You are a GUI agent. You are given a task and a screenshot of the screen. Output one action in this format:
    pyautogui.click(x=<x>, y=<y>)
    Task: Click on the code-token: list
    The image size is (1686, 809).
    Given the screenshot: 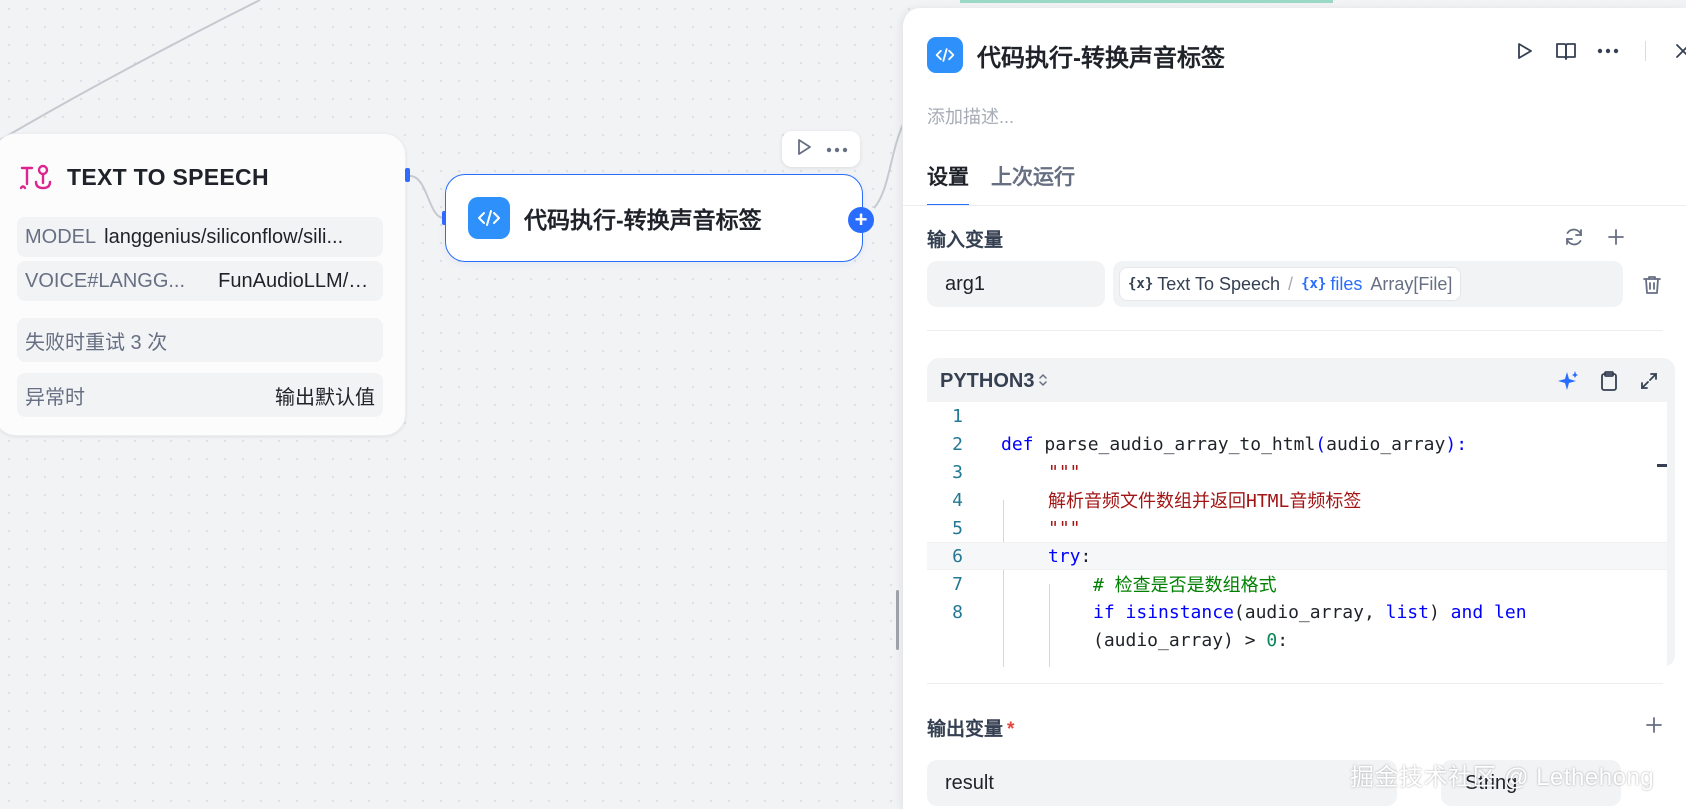 What is the action you would take?
    pyautogui.click(x=1407, y=612)
    